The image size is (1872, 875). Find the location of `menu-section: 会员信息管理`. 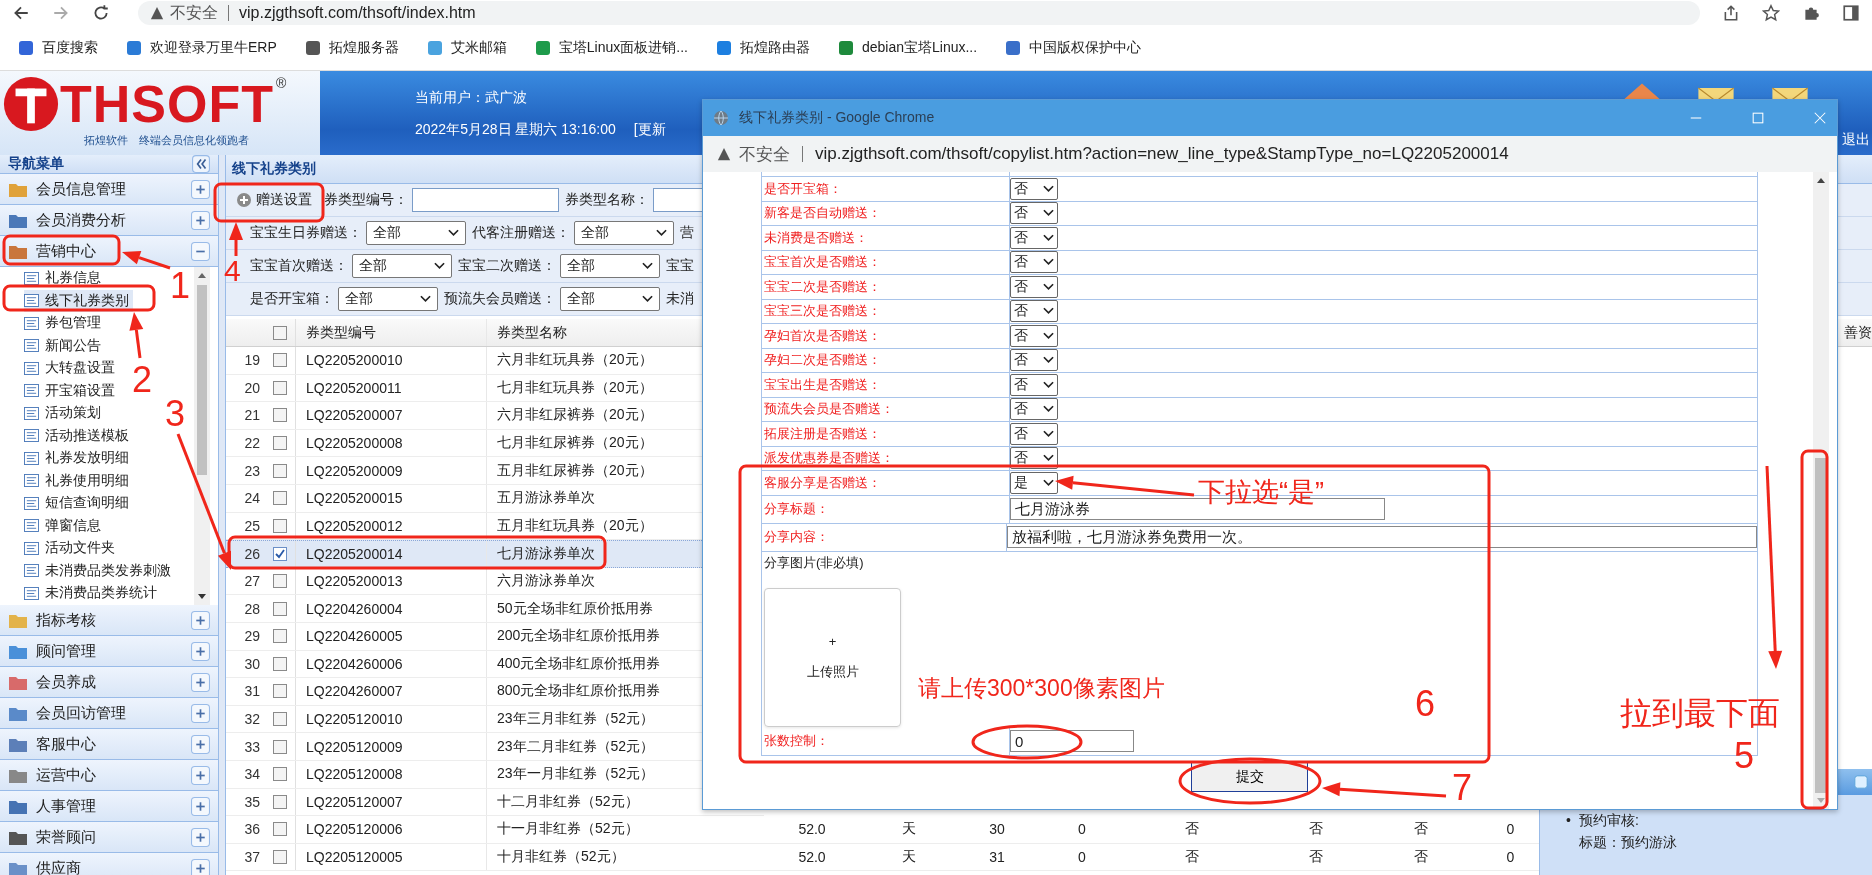

menu-section: 会员信息管理 is located at coordinates (109, 189).